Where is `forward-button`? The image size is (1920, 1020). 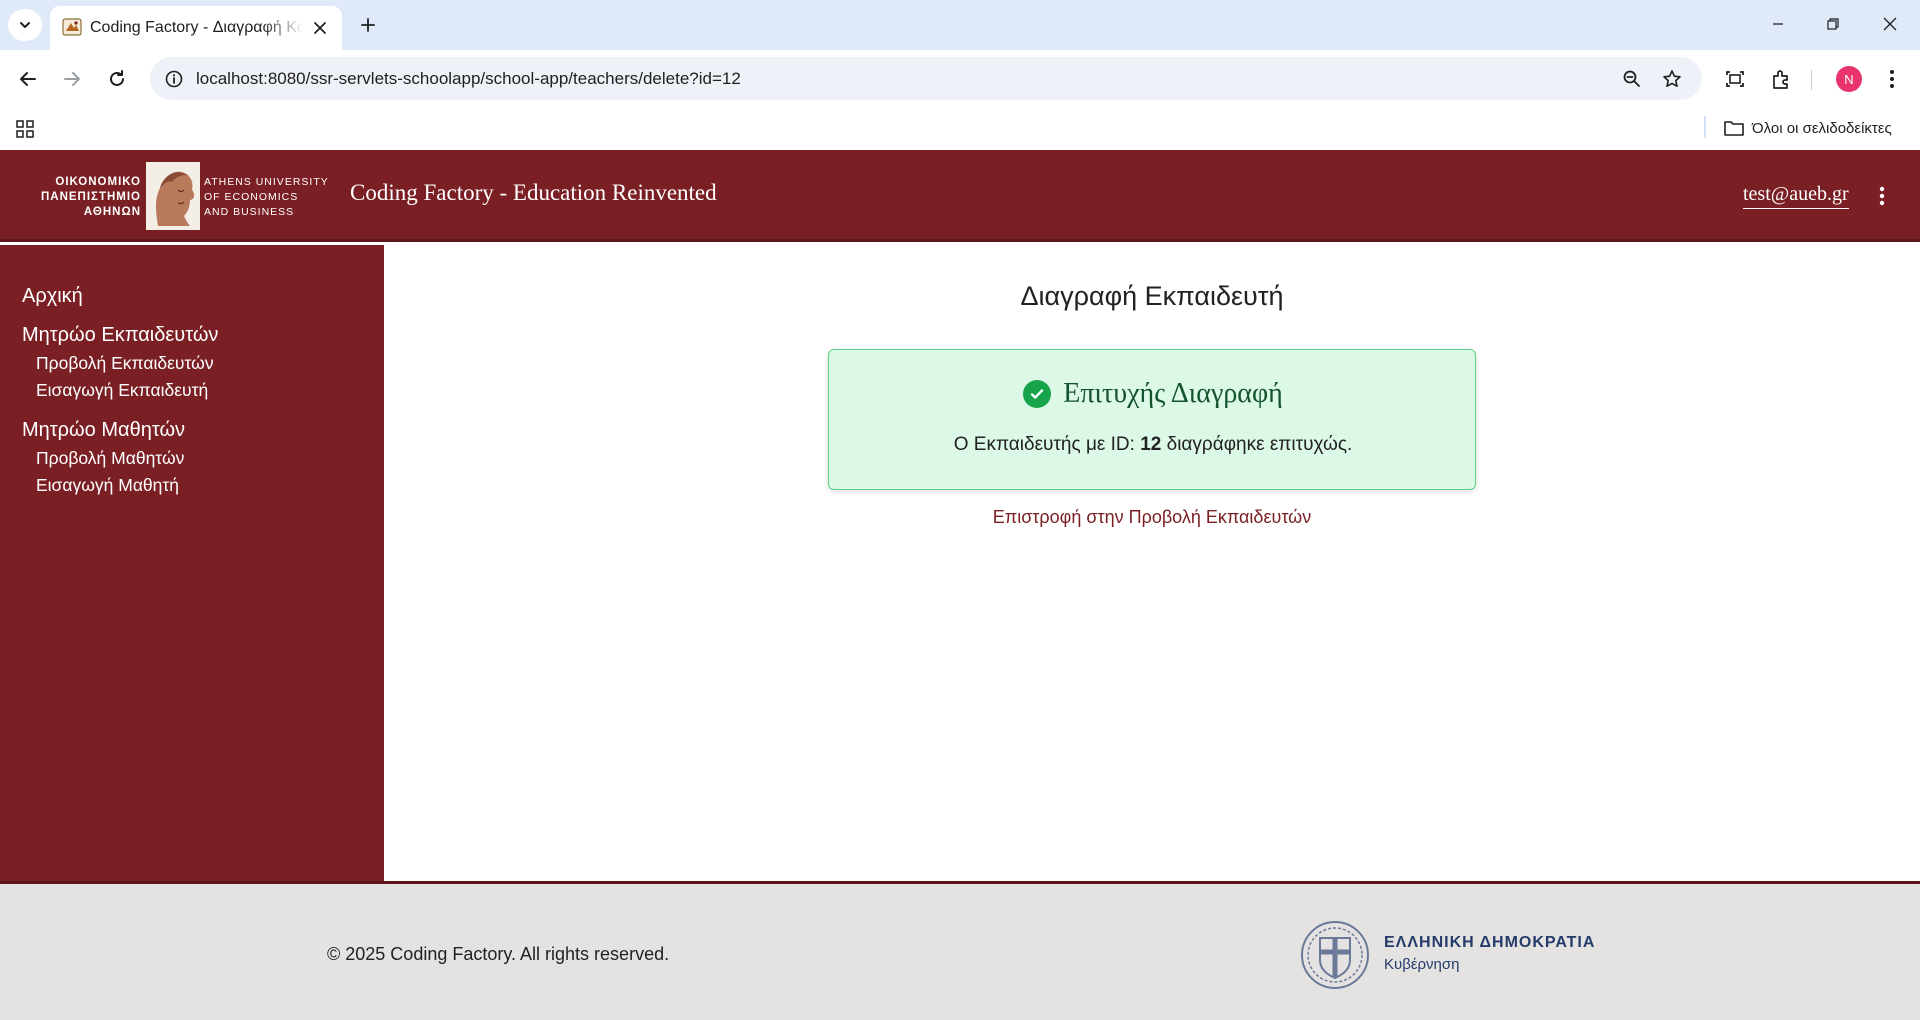 forward-button is located at coordinates (72, 79).